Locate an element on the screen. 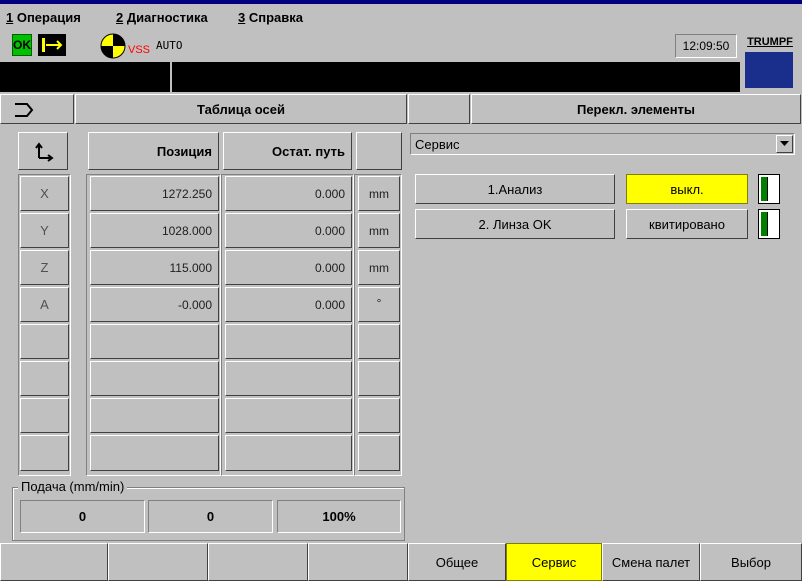  feed-label: Подача (mm/min) is located at coordinates (73, 486).